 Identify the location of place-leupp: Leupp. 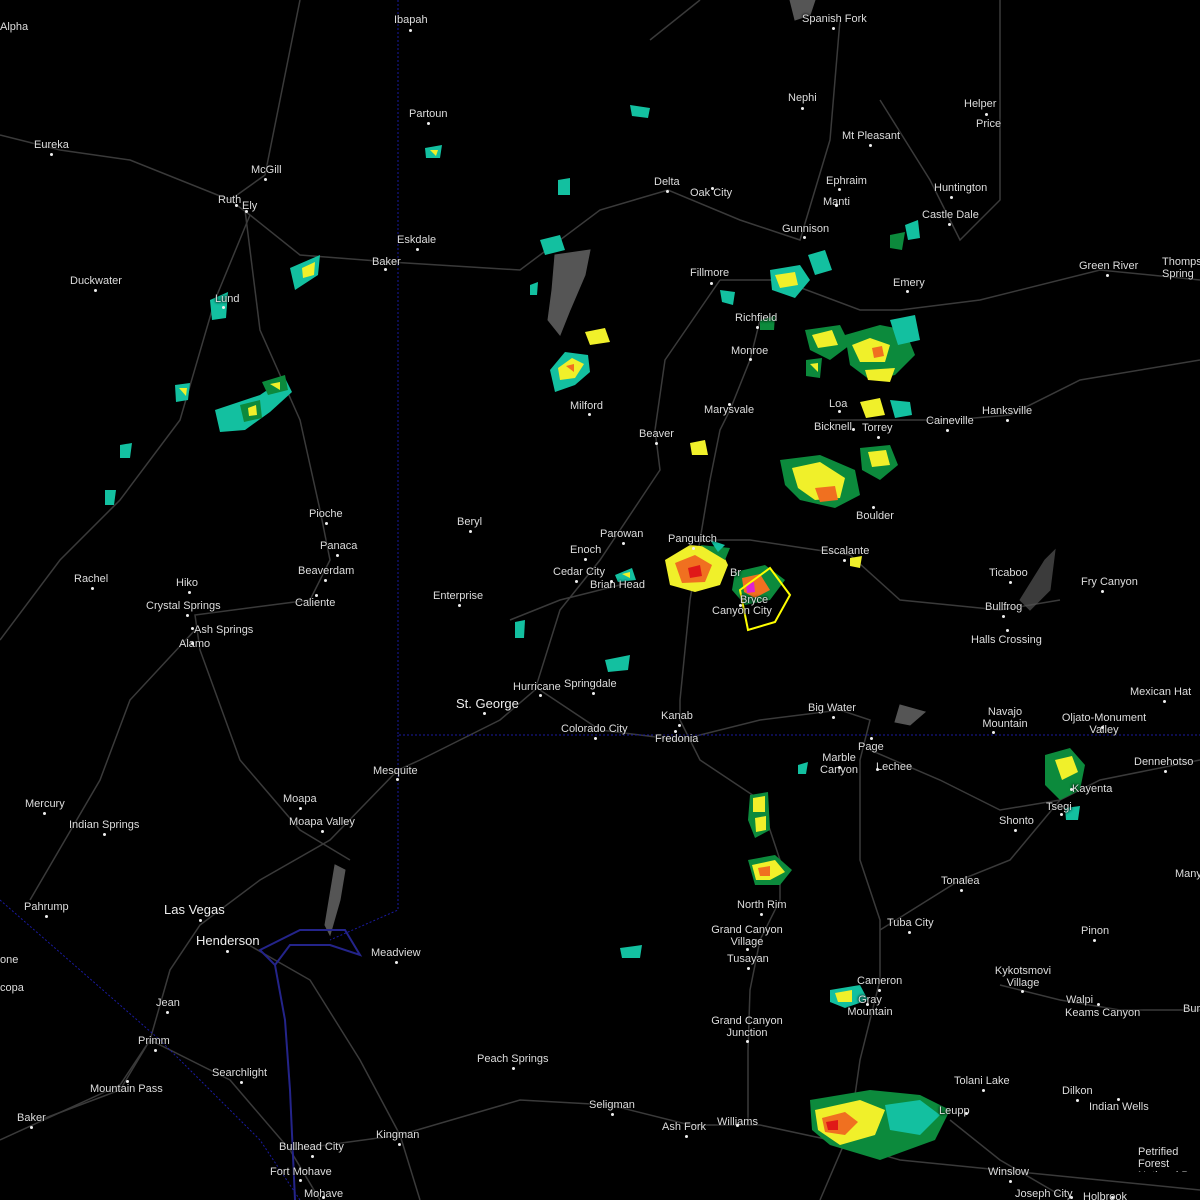
(954, 1111).